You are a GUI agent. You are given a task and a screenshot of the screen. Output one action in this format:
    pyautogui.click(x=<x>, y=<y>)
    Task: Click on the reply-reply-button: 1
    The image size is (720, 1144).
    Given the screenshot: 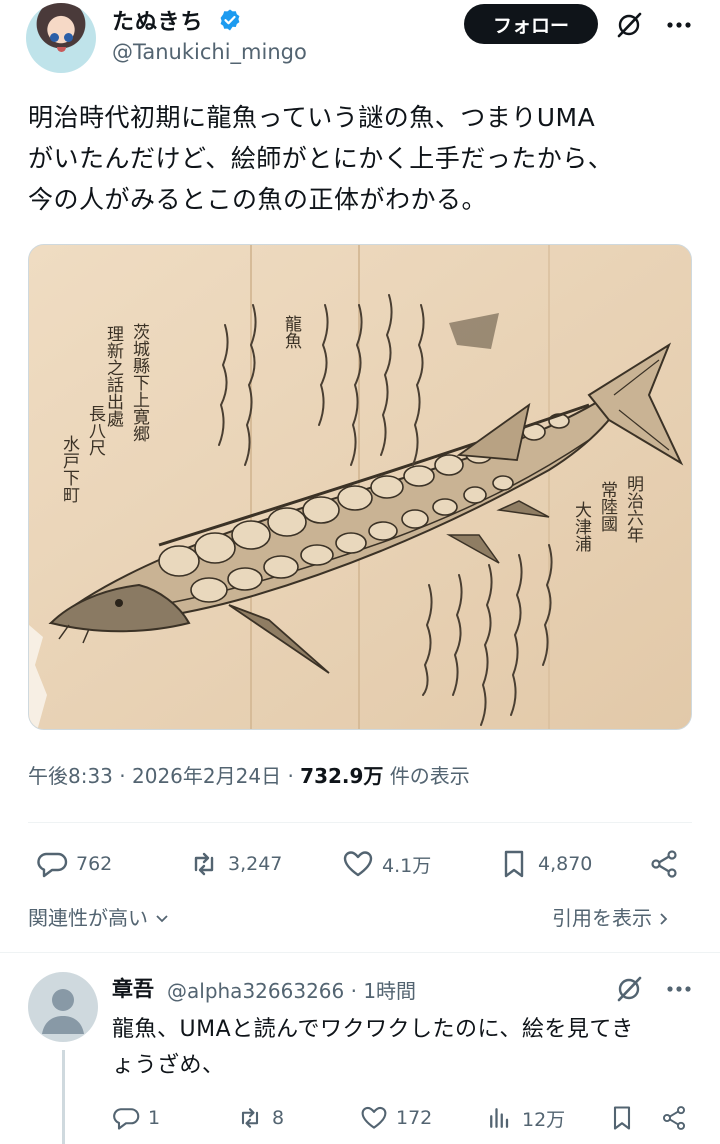 What is the action you would take?
    pyautogui.click(x=136, y=1118)
    